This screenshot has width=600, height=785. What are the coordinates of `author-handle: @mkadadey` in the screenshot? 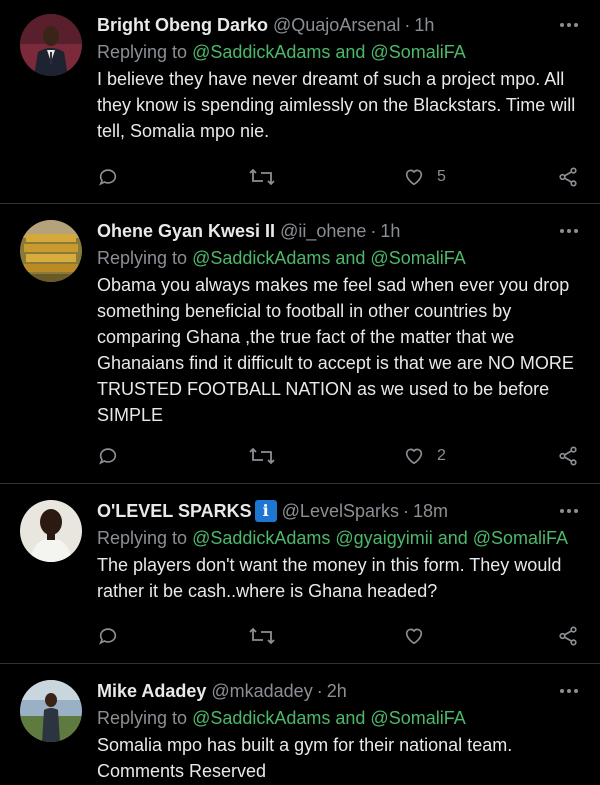 It's located at (261, 691).